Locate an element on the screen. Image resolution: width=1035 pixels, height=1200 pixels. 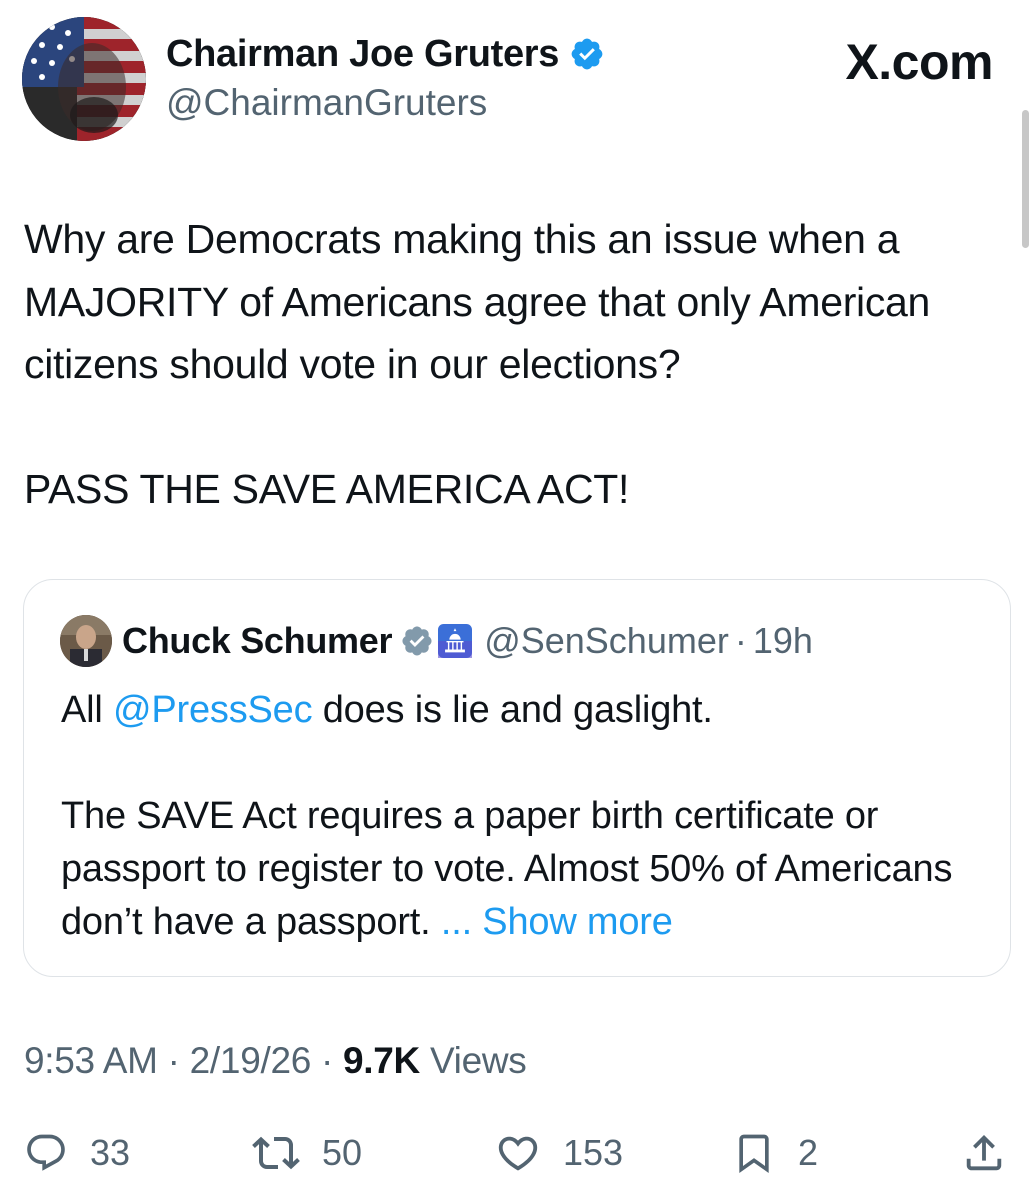
bookmark-icon is located at coordinates (754, 1154).